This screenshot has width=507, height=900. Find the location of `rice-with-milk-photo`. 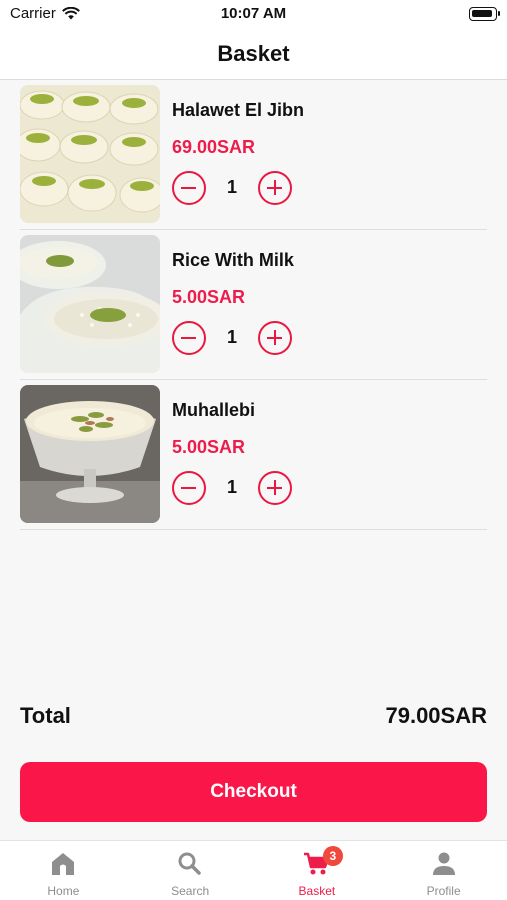

rice-with-milk-photo is located at coordinates (90, 304).